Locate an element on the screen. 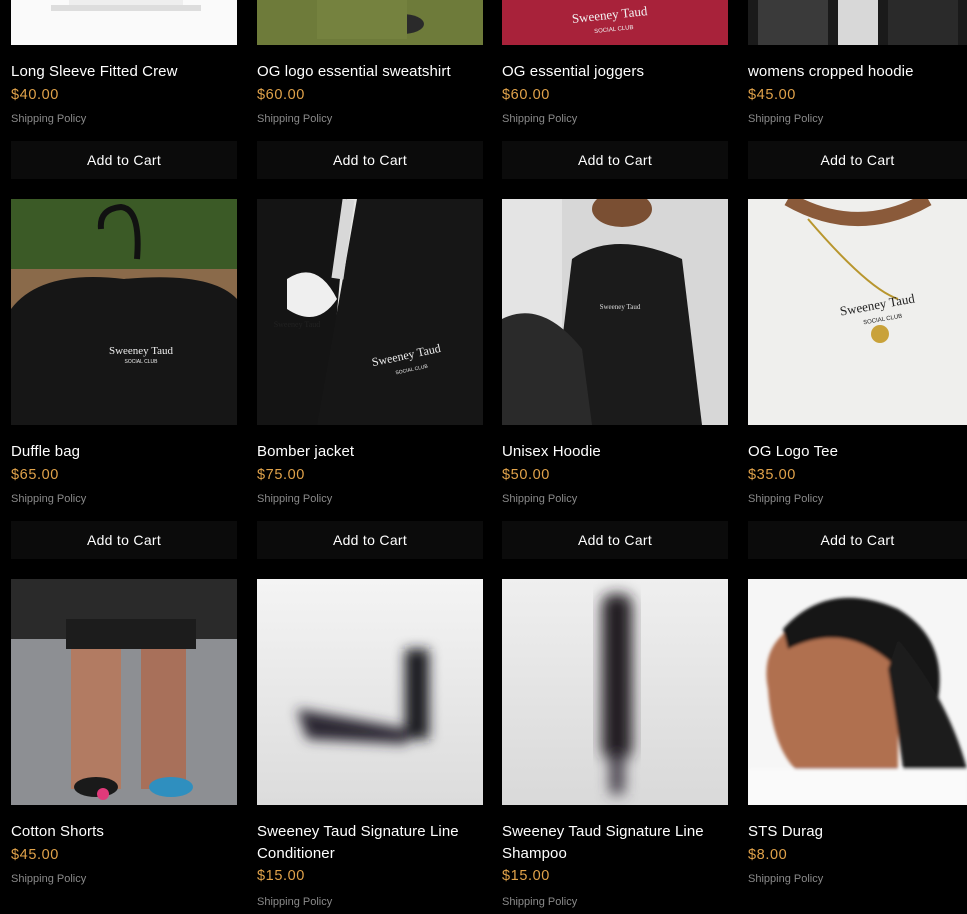 The image size is (967, 914). product-price: $35.00 is located at coordinates (772, 475).